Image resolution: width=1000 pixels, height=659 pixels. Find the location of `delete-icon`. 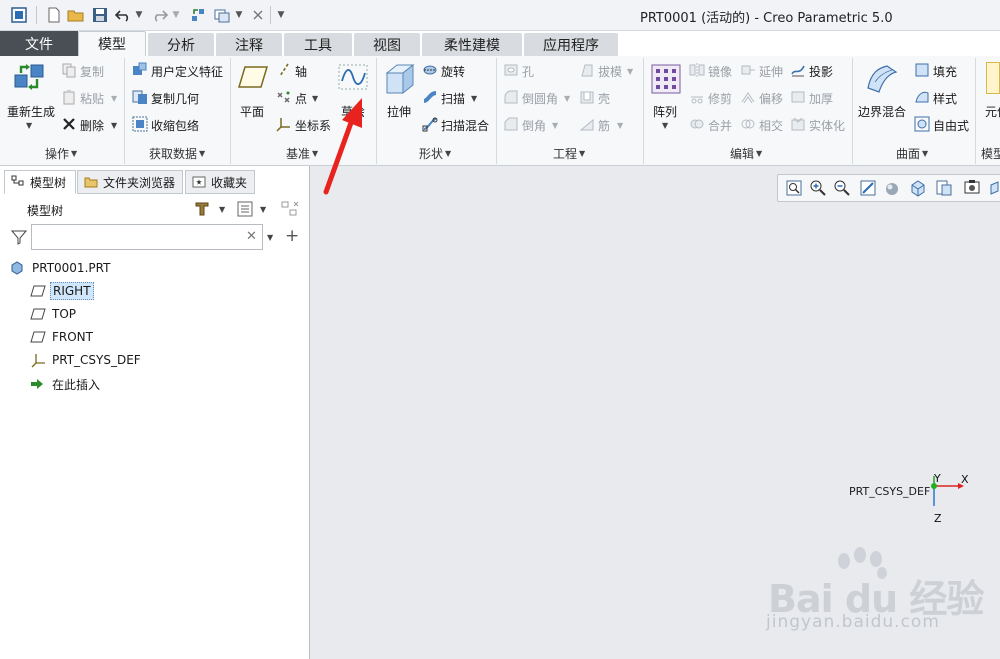

delete-icon is located at coordinates (69, 124).